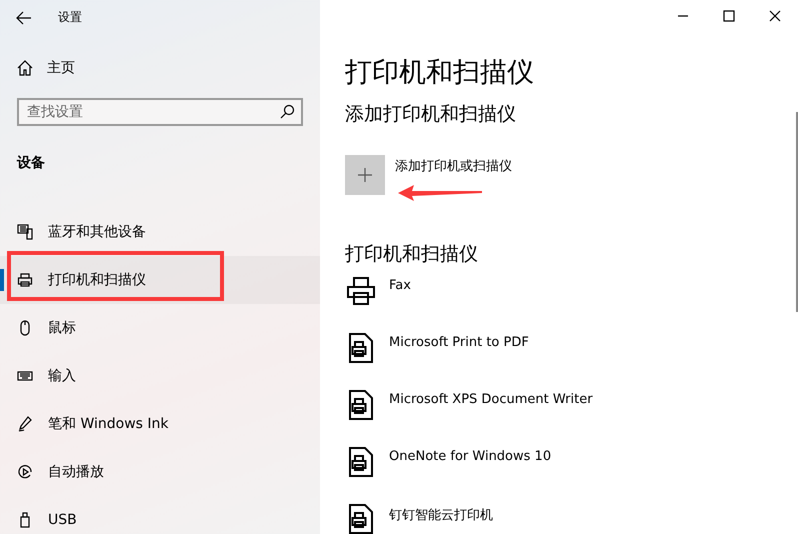 The height and width of the screenshot is (534, 798). What do you see at coordinates (453, 166) in the screenshot?
I see `add-printer-link: 添加打印机或扫描仪` at bounding box center [453, 166].